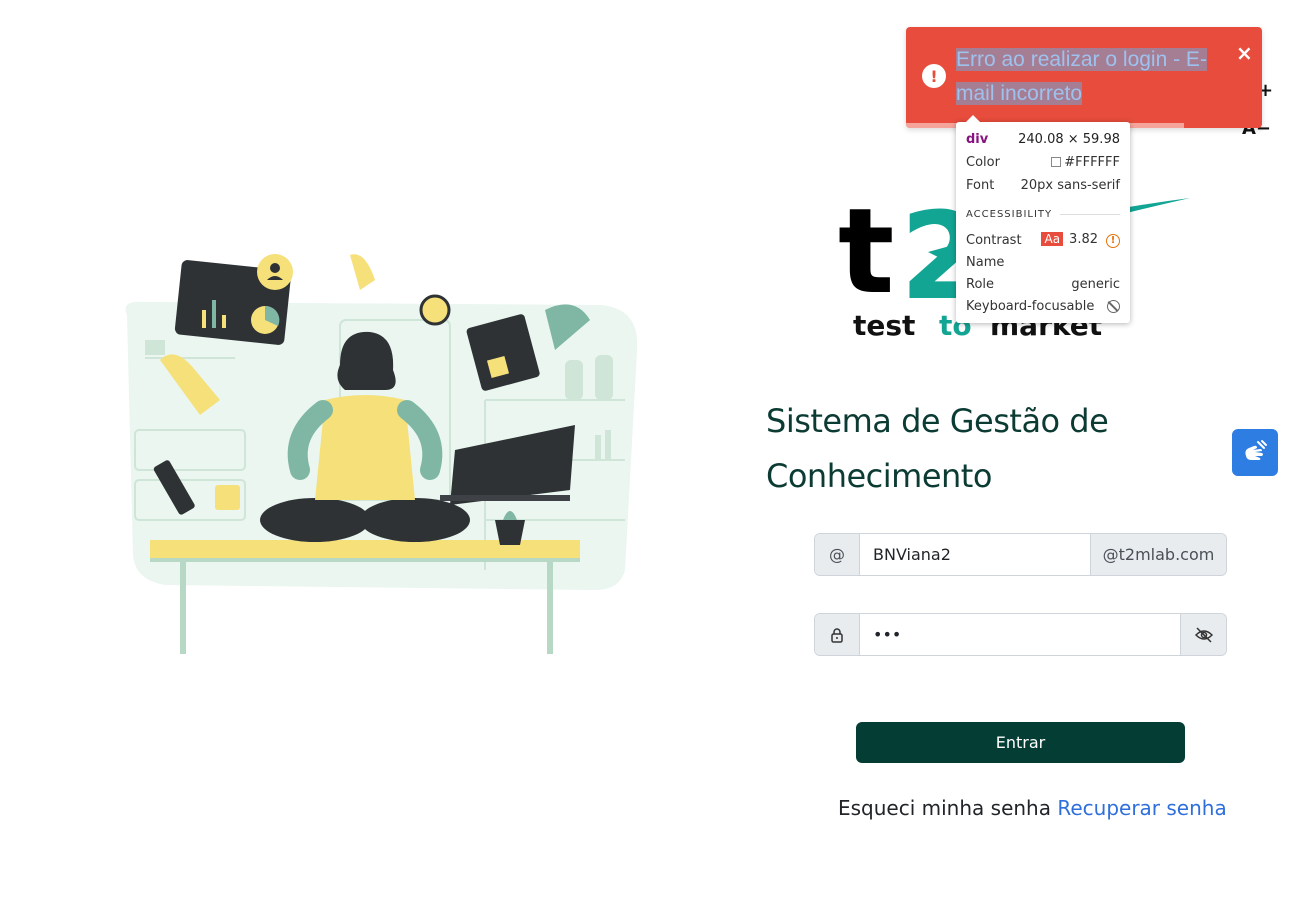  What do you see at coordinates (944, 808) in the screenshot?
I see `forgot-password-text: Esqueci minha senha` at bounding box center [944, 808].